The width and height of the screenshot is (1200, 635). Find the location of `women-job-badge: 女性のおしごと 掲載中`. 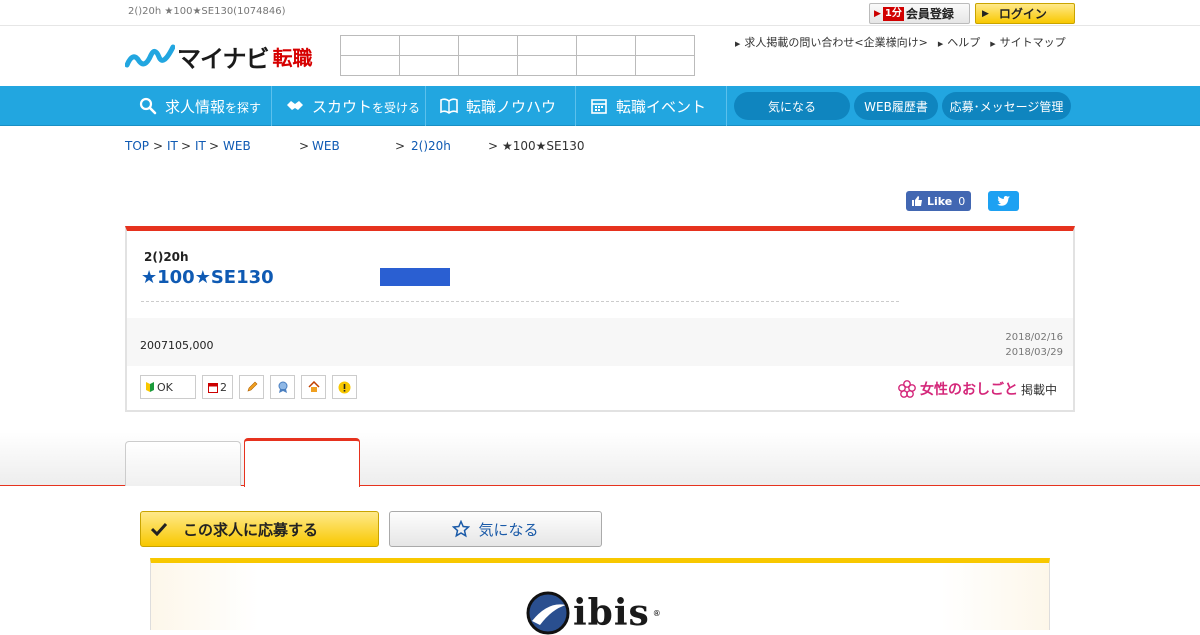

women-job-badge: 女性のおしごと 掲載中 is located at coordinates (977, 389).